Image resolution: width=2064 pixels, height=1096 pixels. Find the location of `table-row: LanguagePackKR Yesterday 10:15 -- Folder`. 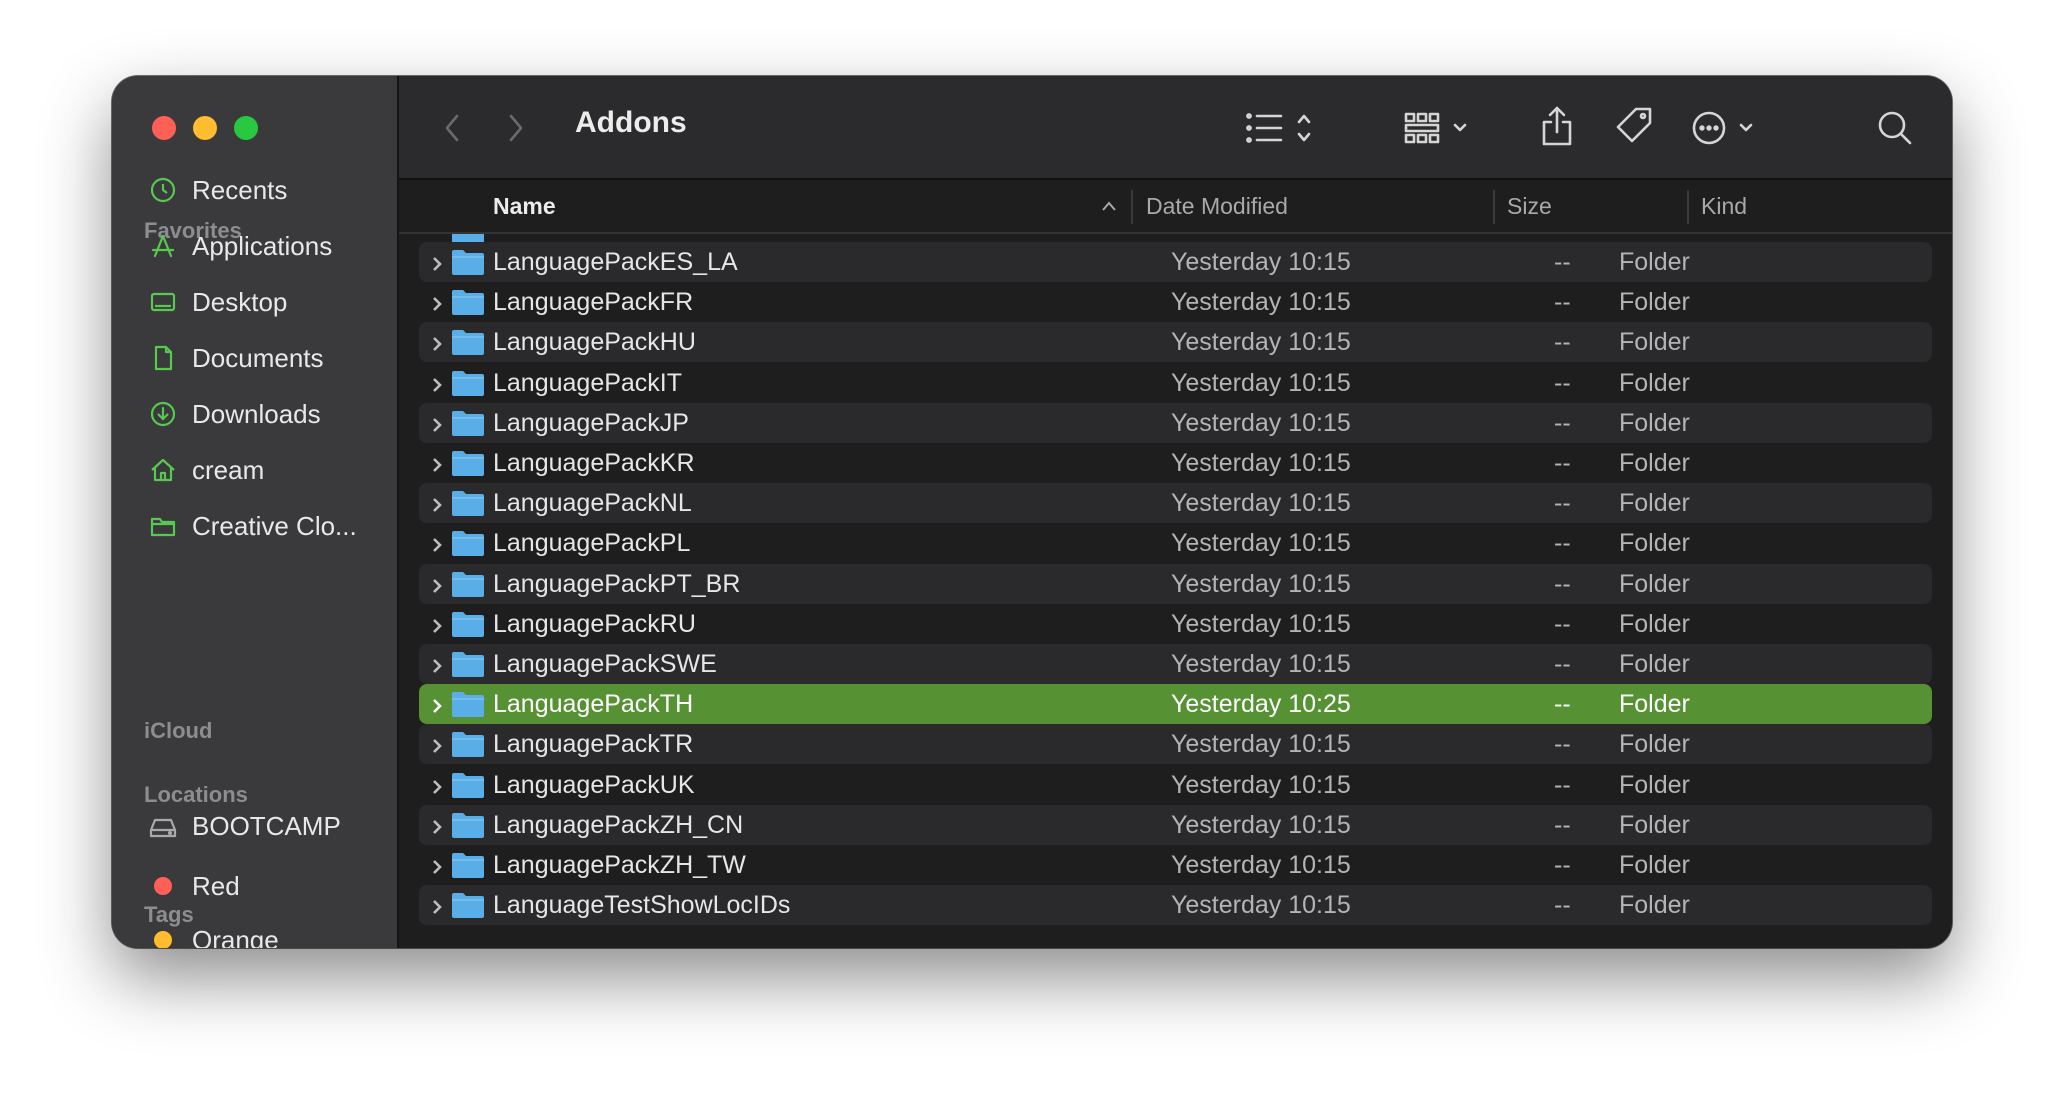

table-row: LanguagePackKR Yesterday 10:15 -- Folder is located at coordinates (1175, 463).